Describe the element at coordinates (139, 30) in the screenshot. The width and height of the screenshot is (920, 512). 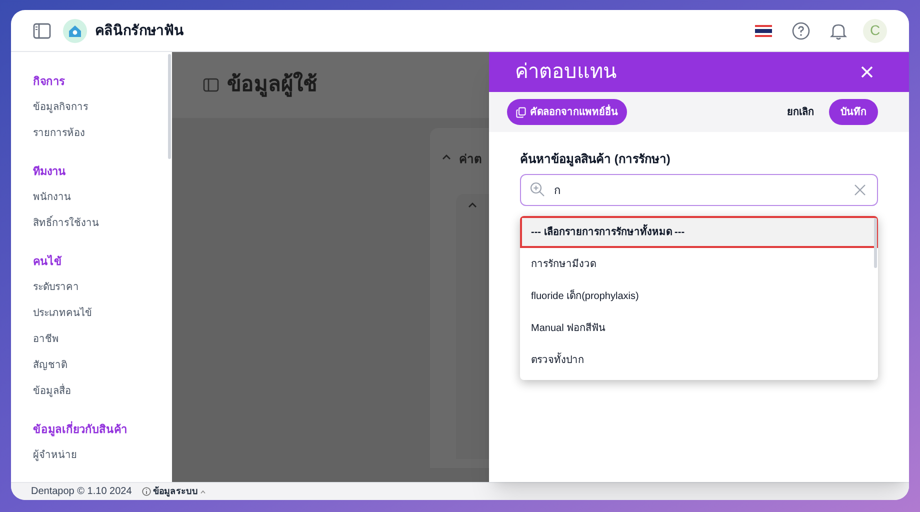
I see `app-title: คลินิกรักษาฟัน` at that location.